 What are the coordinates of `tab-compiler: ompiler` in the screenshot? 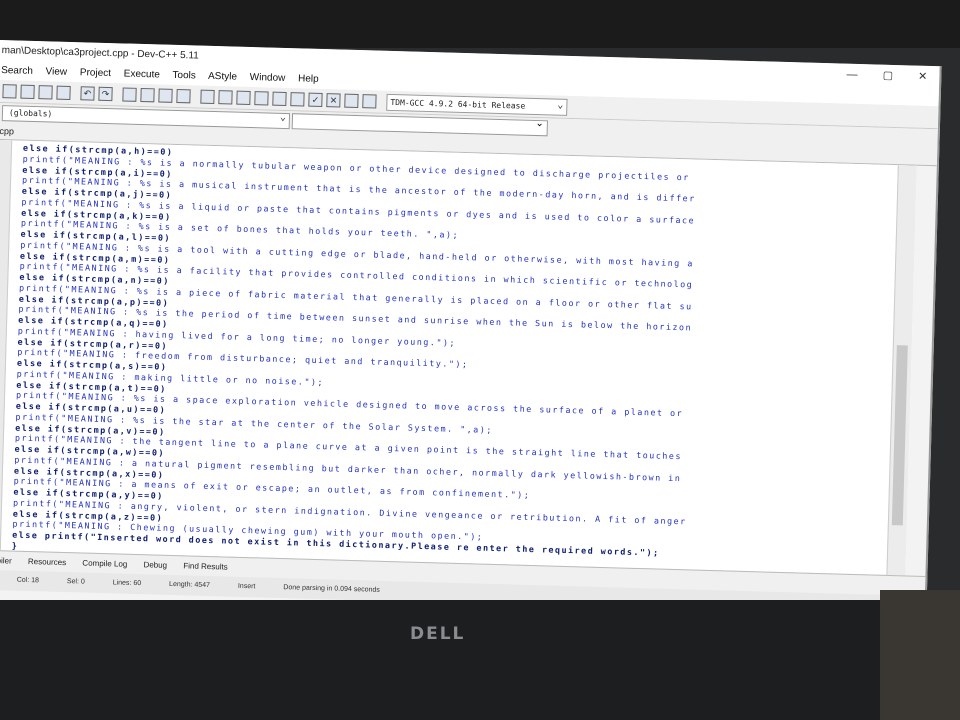 It's located at (6, 561).